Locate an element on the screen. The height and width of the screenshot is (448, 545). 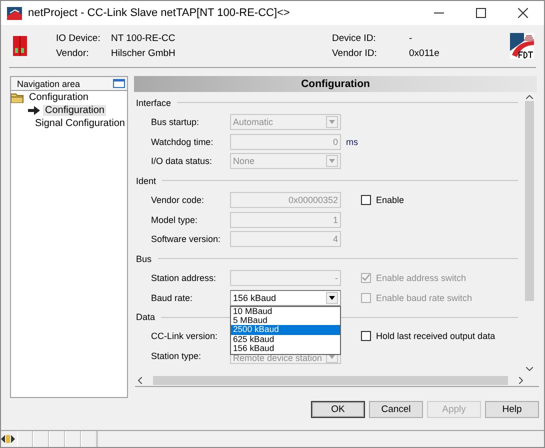
dropdown-option: 625 kBaud is located at coordinates (285, 339).